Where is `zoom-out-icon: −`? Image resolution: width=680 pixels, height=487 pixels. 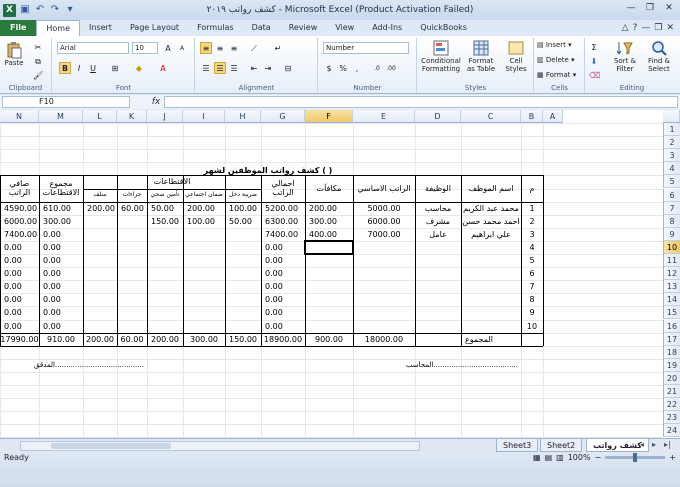 zoom-out-icon: − is located at coordinates (598, 457).